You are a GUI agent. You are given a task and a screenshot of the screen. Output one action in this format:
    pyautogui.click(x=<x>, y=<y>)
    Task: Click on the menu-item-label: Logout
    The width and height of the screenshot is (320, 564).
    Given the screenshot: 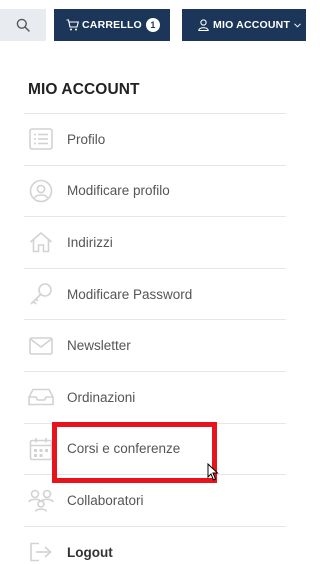 What is the action you would take?
    pyautogui.click(x=90, y=552)
    